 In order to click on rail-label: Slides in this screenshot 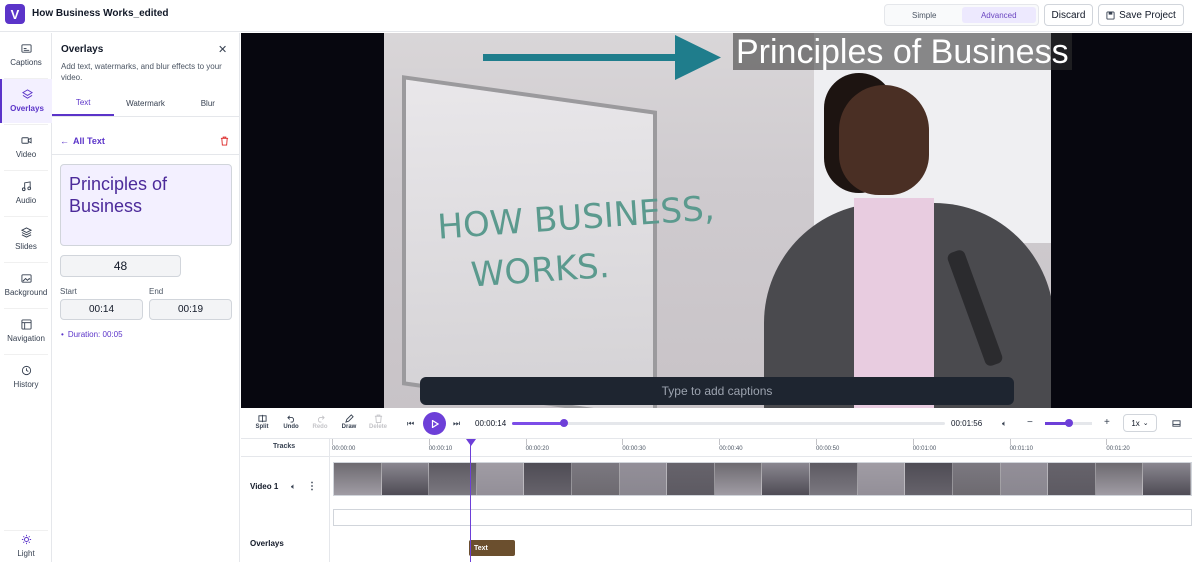, I will do `click(26, 246)`.